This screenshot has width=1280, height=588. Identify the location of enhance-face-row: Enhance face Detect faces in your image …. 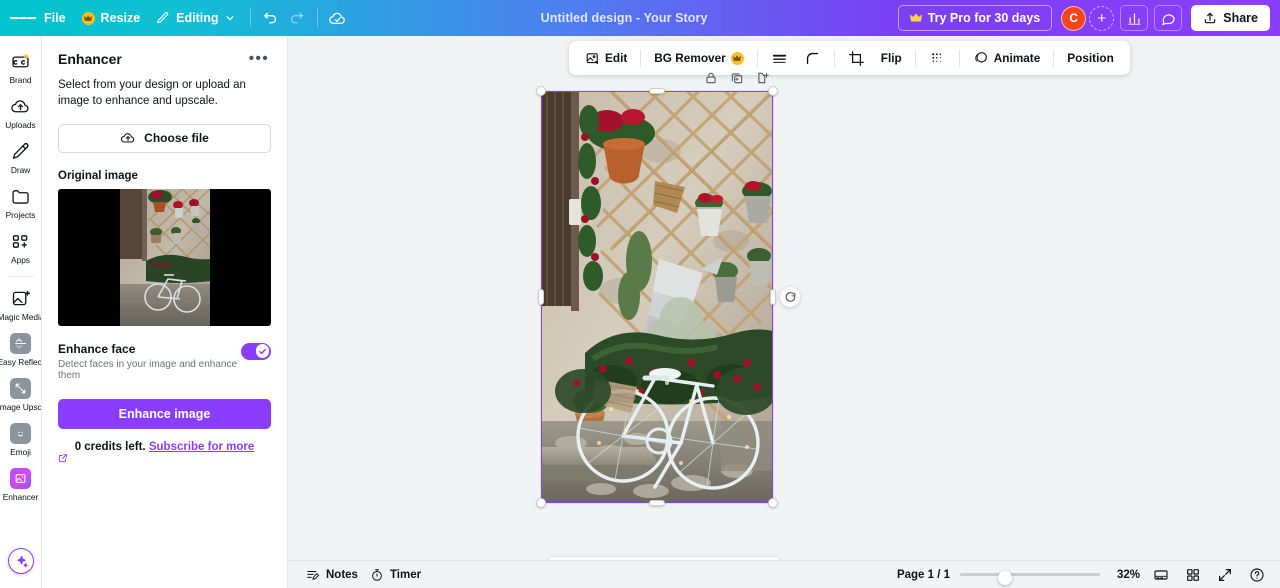
(164, 361).